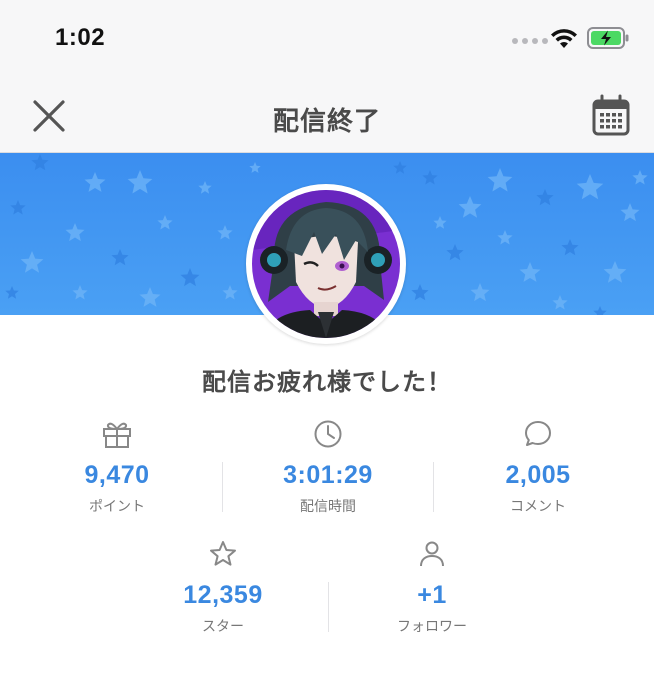  Describe the element at coordinates (223, 626) in the screenshot. I see `stars-label: スター` at that location.